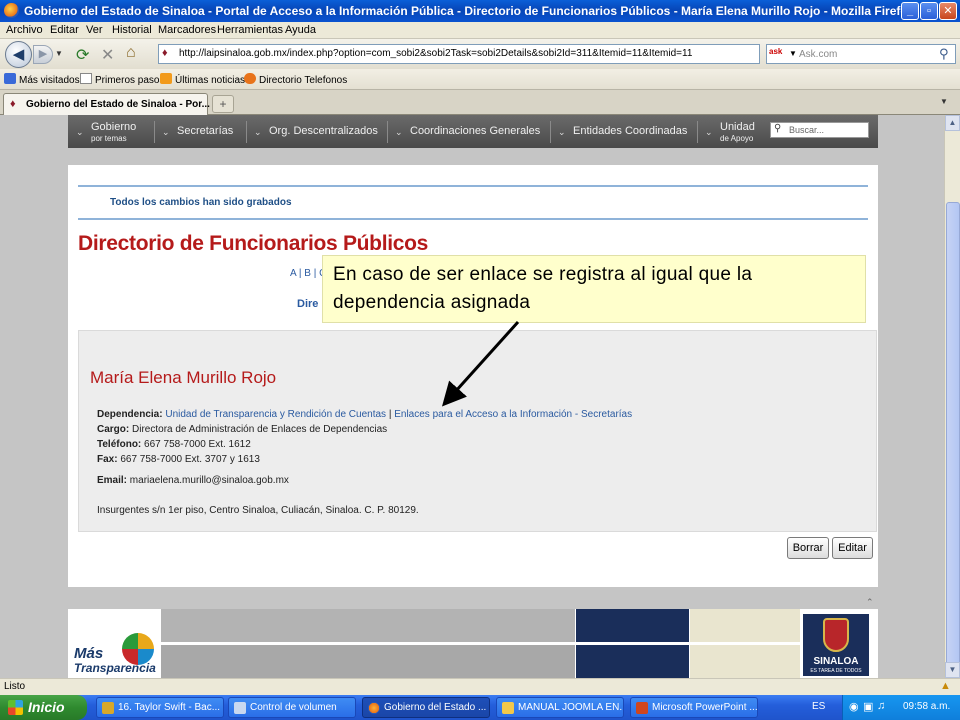 The width and height of the screenshot is (960, 720). What do you see at coordinates (480, 686) in the screenshot?
I see `status-bar: Listo ▲` at bounding box center [480, 686].